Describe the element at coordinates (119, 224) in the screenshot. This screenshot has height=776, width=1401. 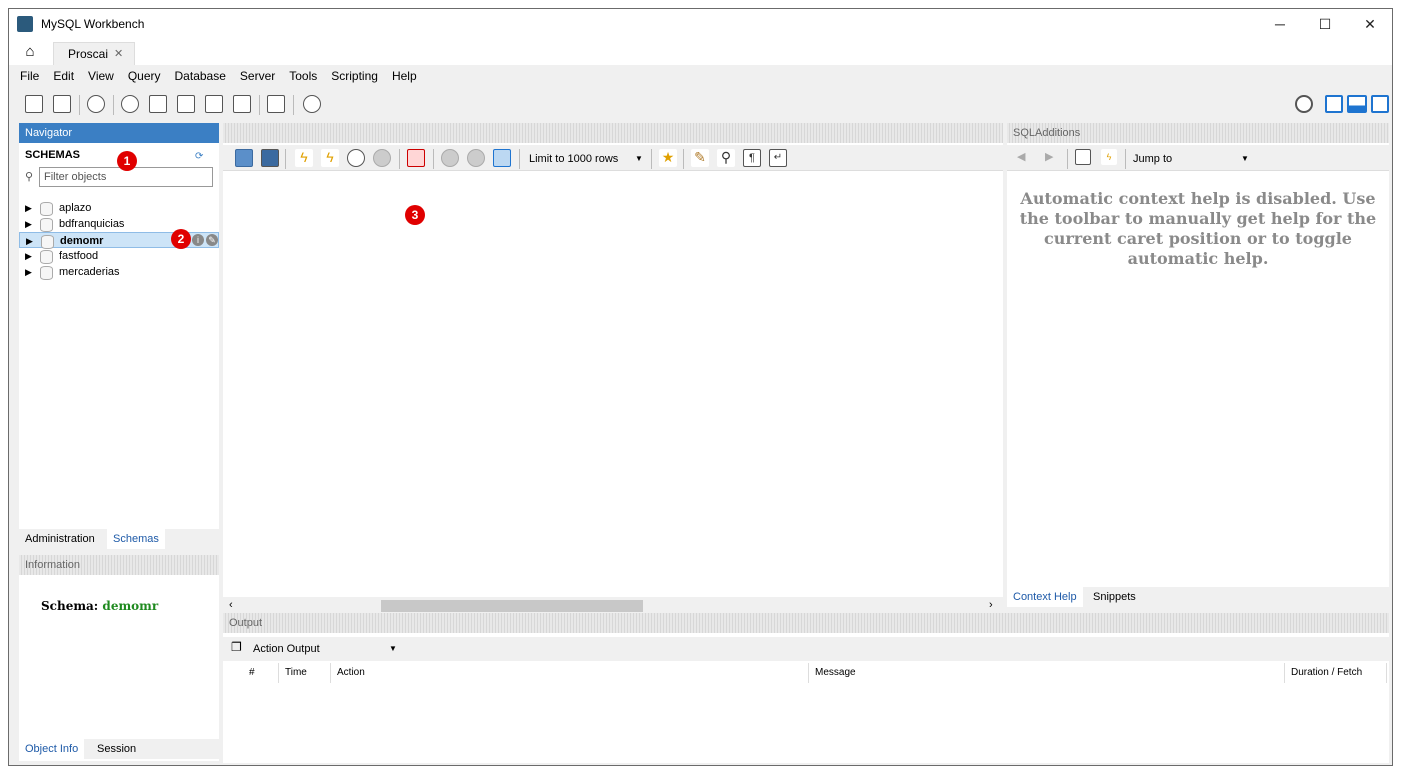
I see `schema-item-bdfranquicias: ▶ bdfranquicias` at that location.